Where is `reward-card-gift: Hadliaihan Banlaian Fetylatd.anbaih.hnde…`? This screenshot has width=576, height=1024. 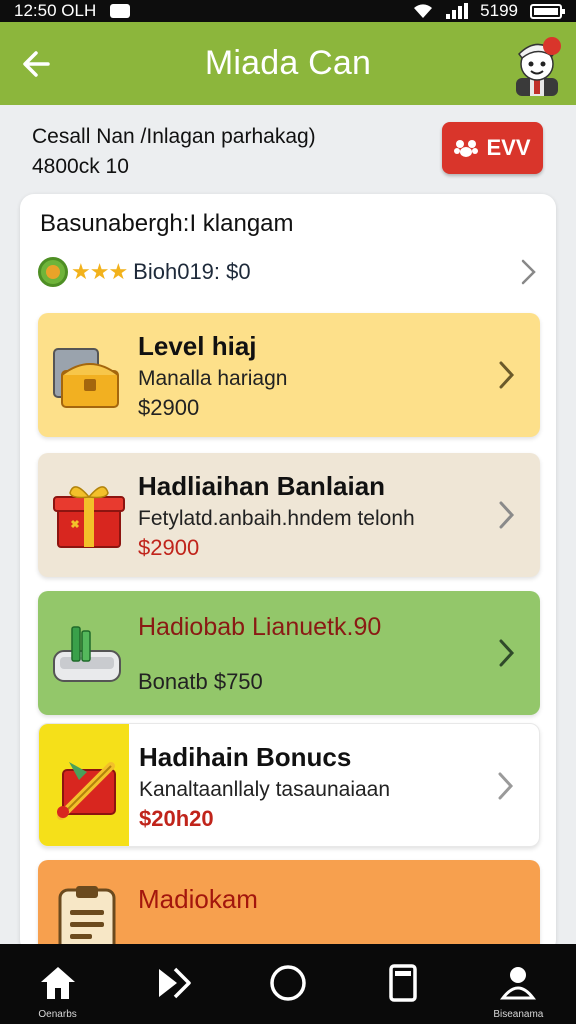
reward-card-gift: Hadliaihan Banlaian Fetylatd.anbaih.hnde… is located at coordinates (289, 515).